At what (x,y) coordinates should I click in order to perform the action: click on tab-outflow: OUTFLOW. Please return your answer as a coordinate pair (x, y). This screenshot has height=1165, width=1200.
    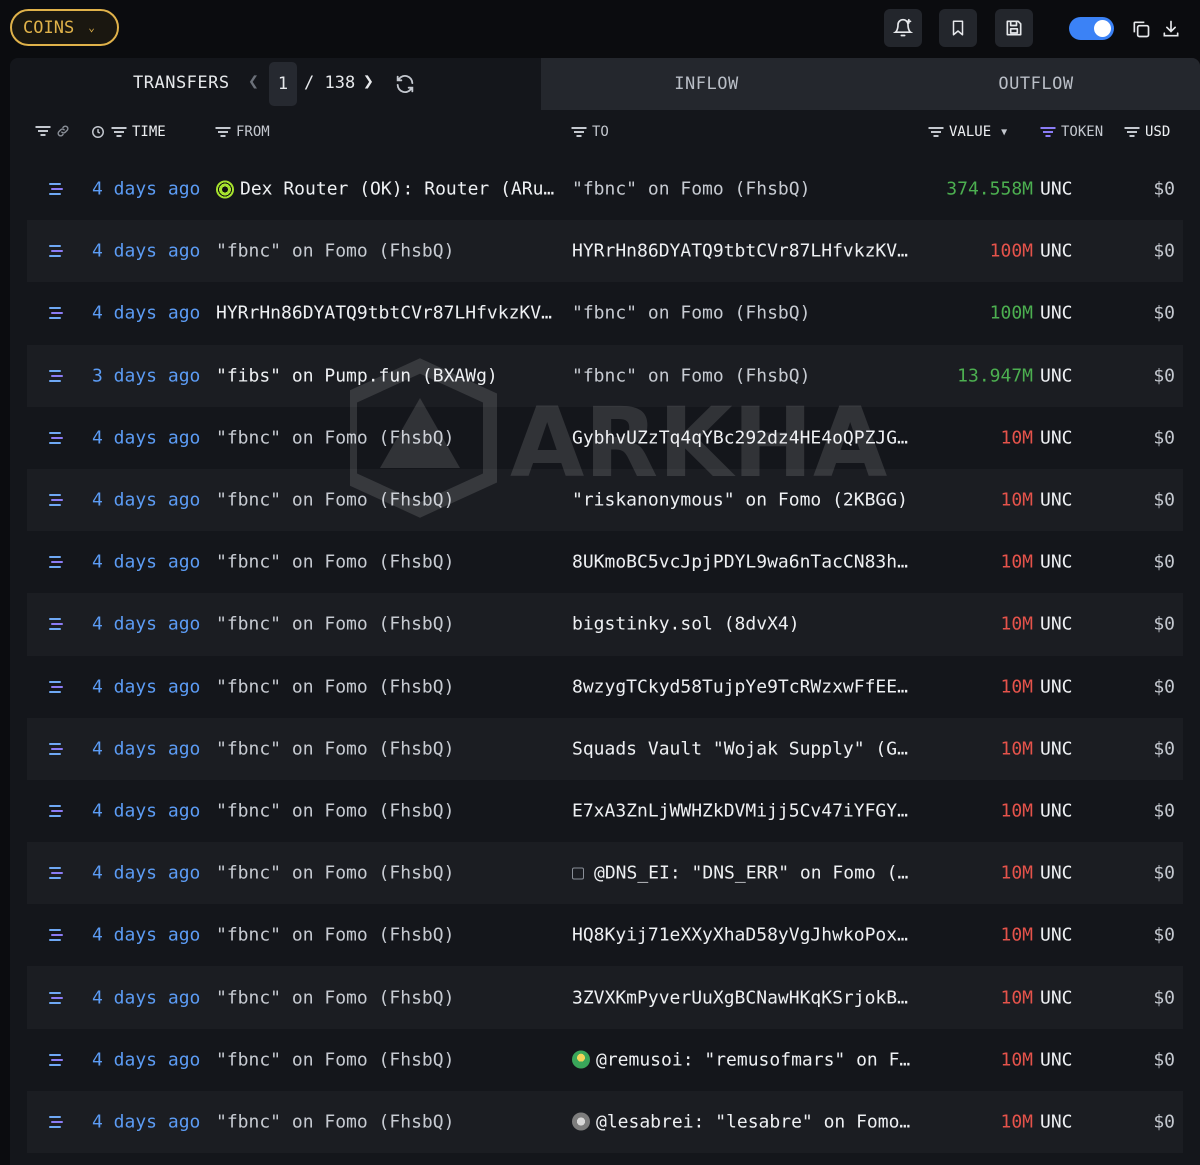
    Looking at the image, I should click on (1036, 84).